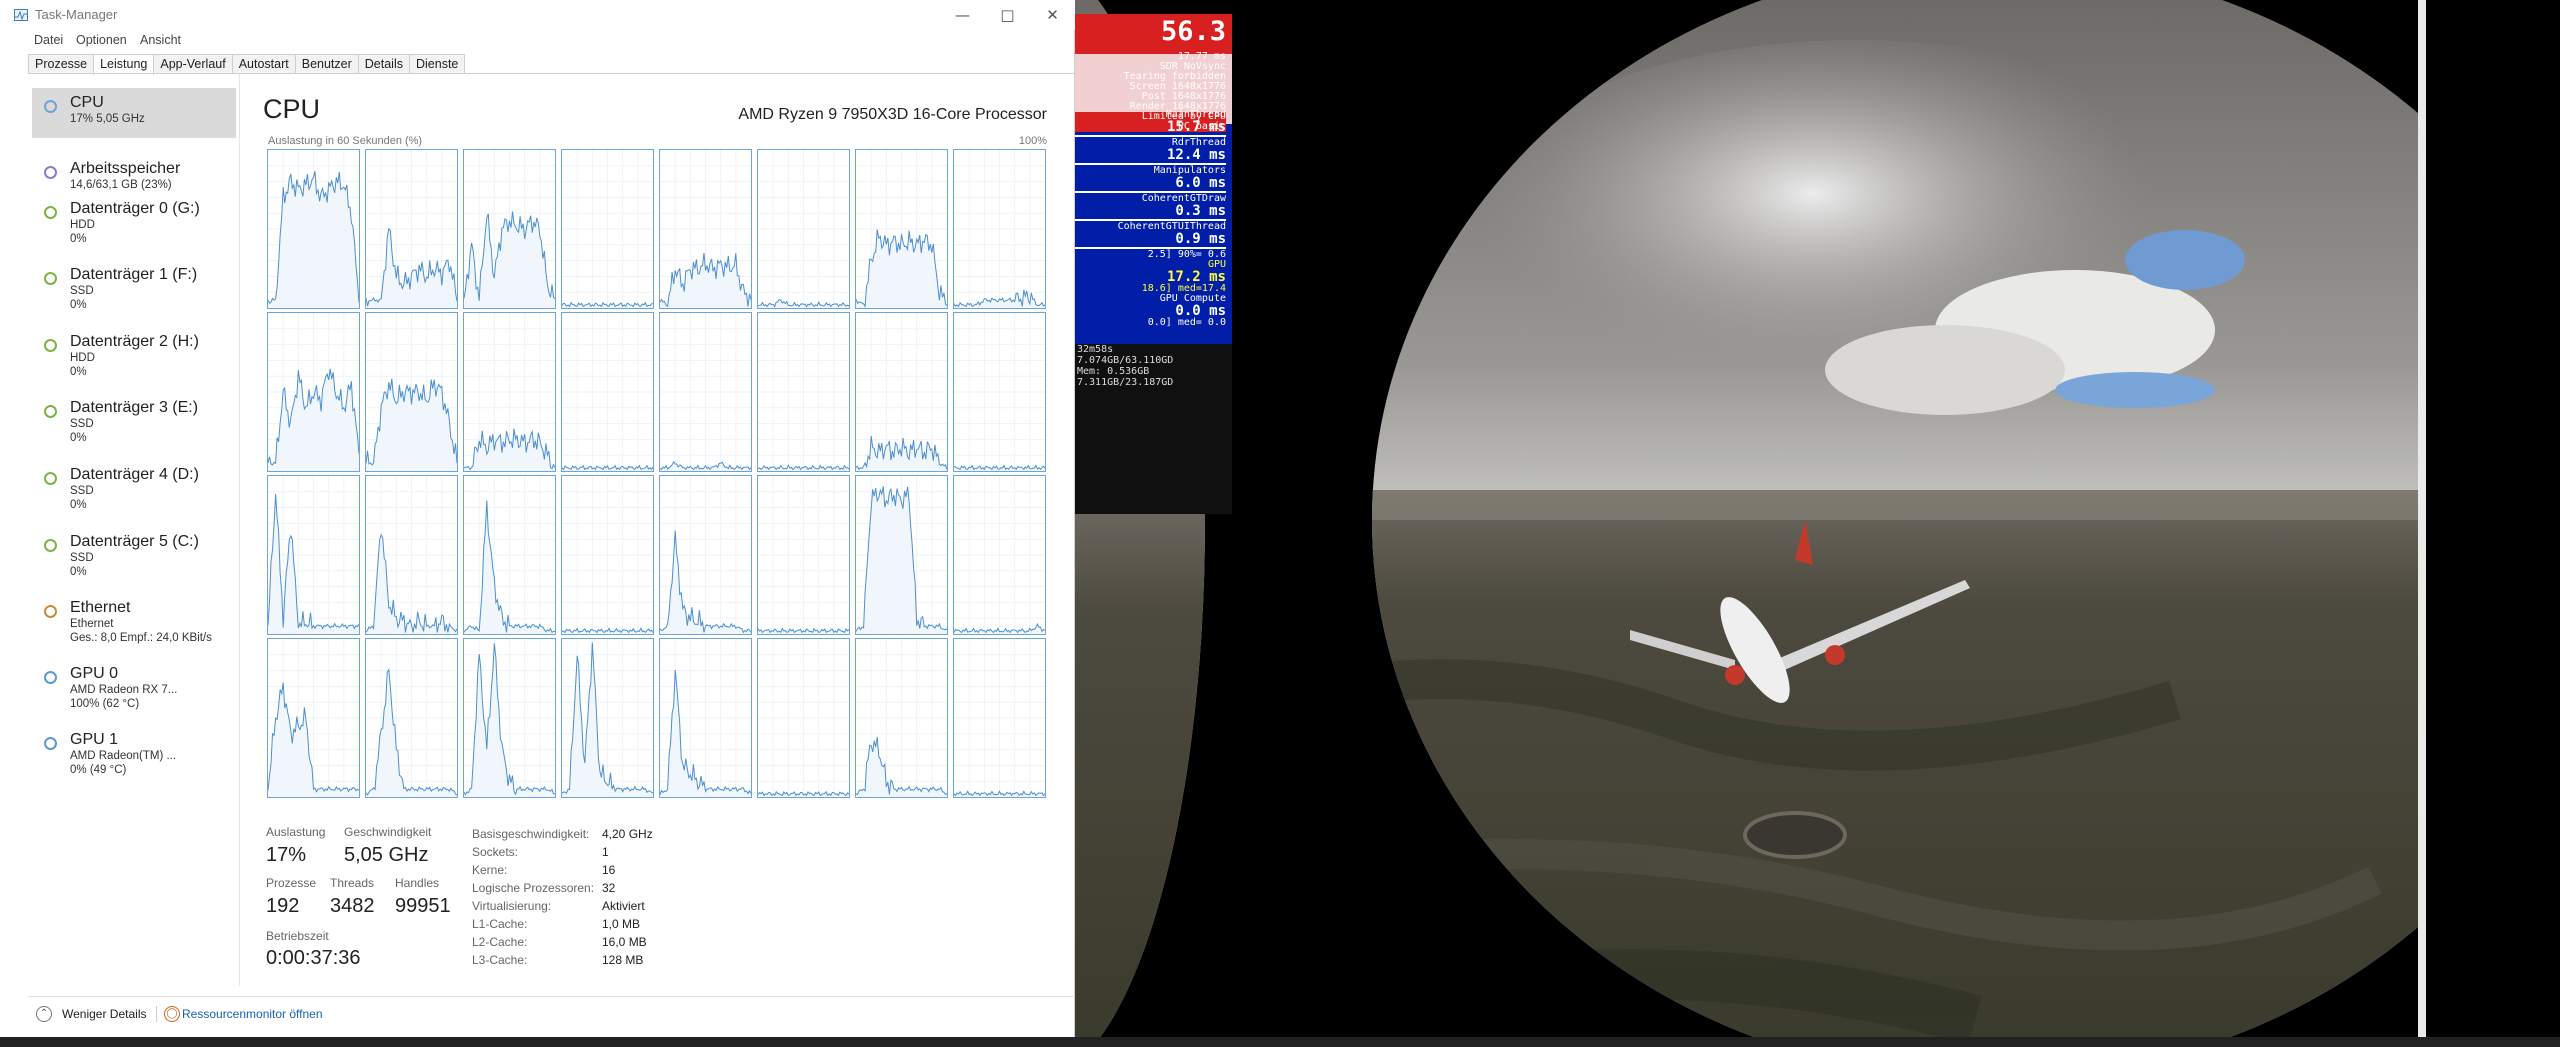 The height and width of the screenshot is (1047, 2560). Describe the element at coordinates (352, 883) in the screenshot. I see `threads-label: Threads` at that location.